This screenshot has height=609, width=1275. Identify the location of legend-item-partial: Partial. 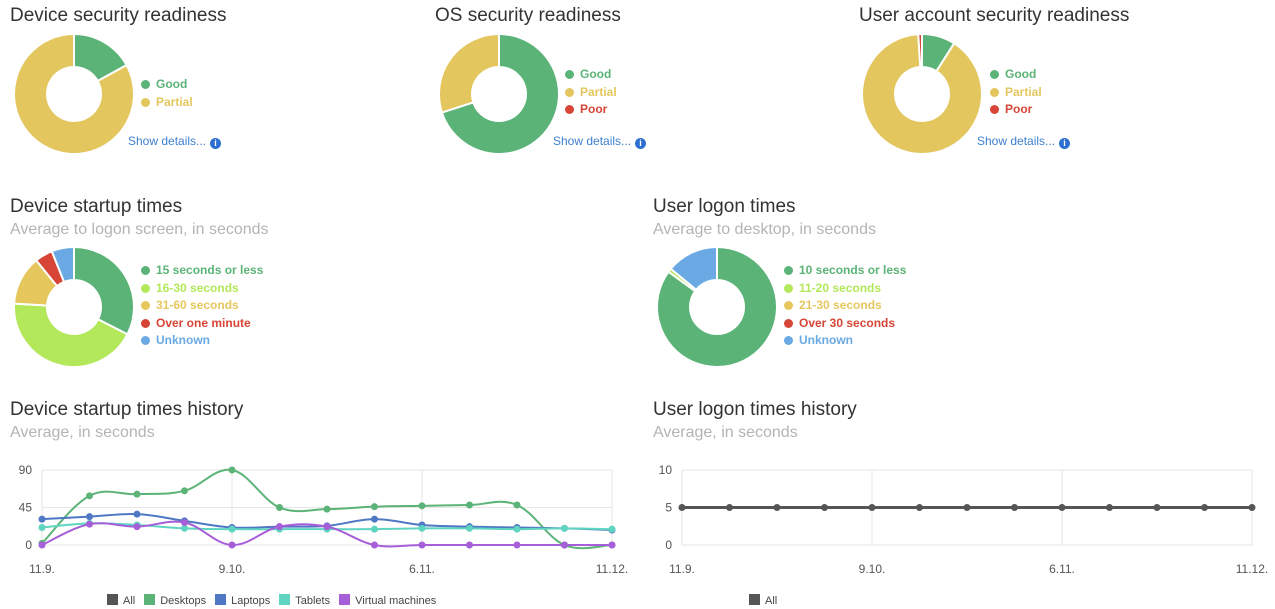
(591, 93).